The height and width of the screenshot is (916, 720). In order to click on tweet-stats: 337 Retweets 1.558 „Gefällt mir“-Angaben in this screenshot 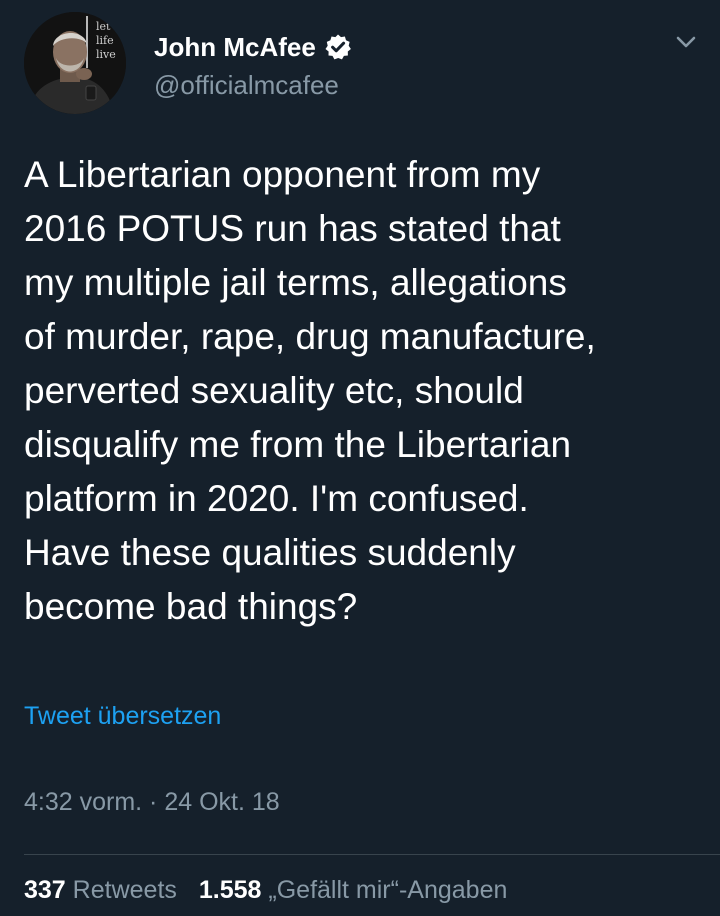, I will do `click(265, 890)`.